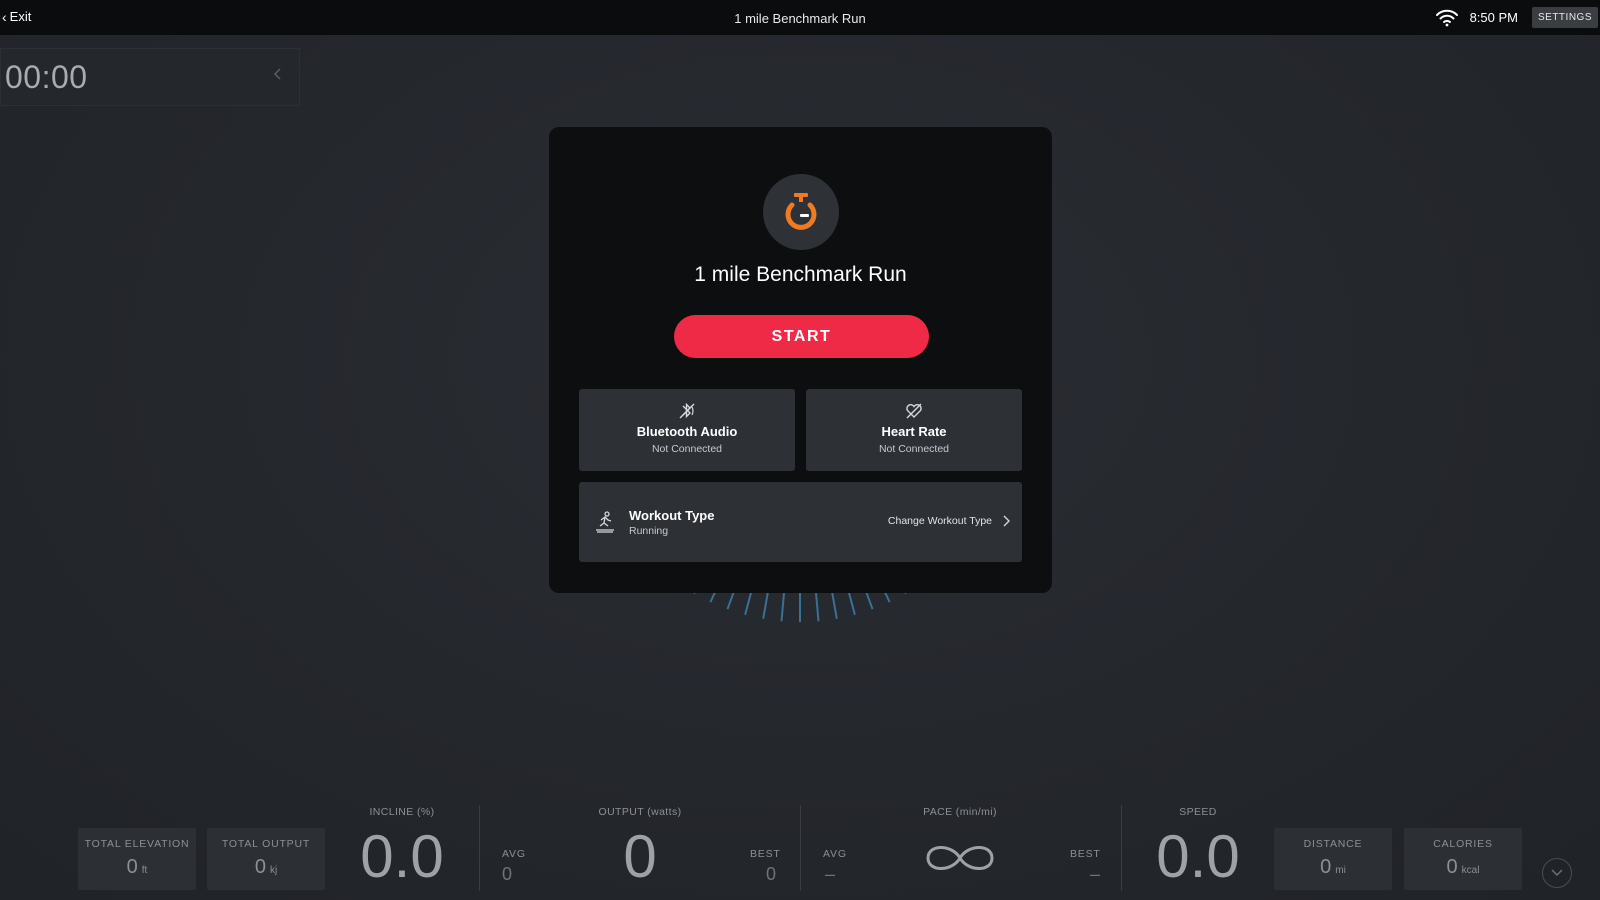 The height and width of the screenshot is (900, 1600). What do you see at coordinates (402, 856) in the screenshot?
I see `incline-value: 0.0` at bounding box center [402, 856].